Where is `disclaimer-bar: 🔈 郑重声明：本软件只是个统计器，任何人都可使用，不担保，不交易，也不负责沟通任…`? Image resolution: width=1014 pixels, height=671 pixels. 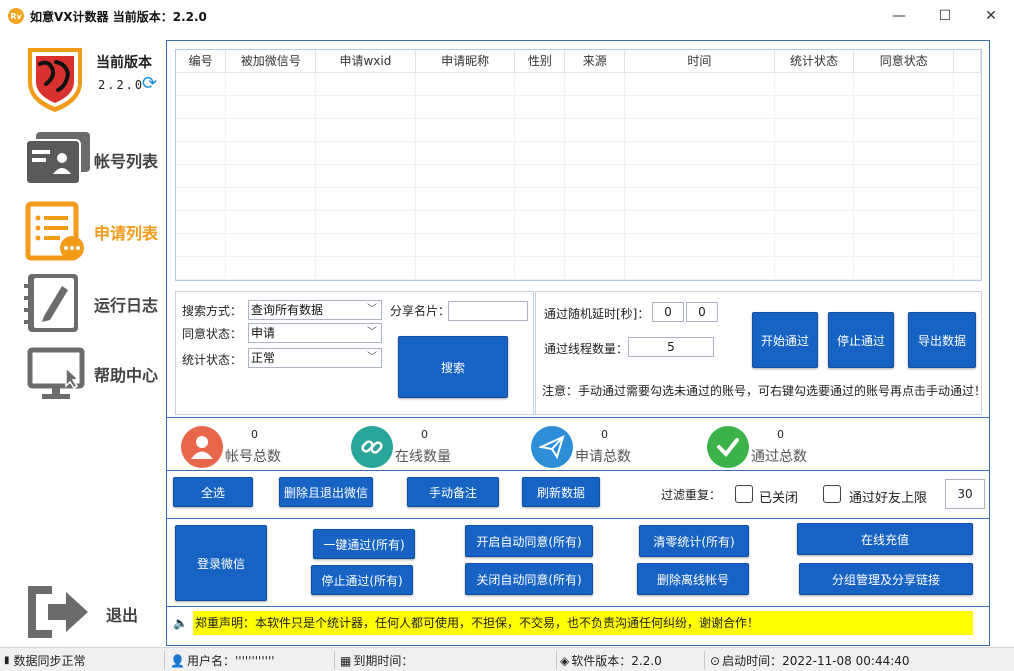 disclaimer-bar: 🔈 郑重声明：本软件只是个统计器，任何人都可使用，不担保，不交易，也不负责沟通任… is located at coordinates (573, 623).